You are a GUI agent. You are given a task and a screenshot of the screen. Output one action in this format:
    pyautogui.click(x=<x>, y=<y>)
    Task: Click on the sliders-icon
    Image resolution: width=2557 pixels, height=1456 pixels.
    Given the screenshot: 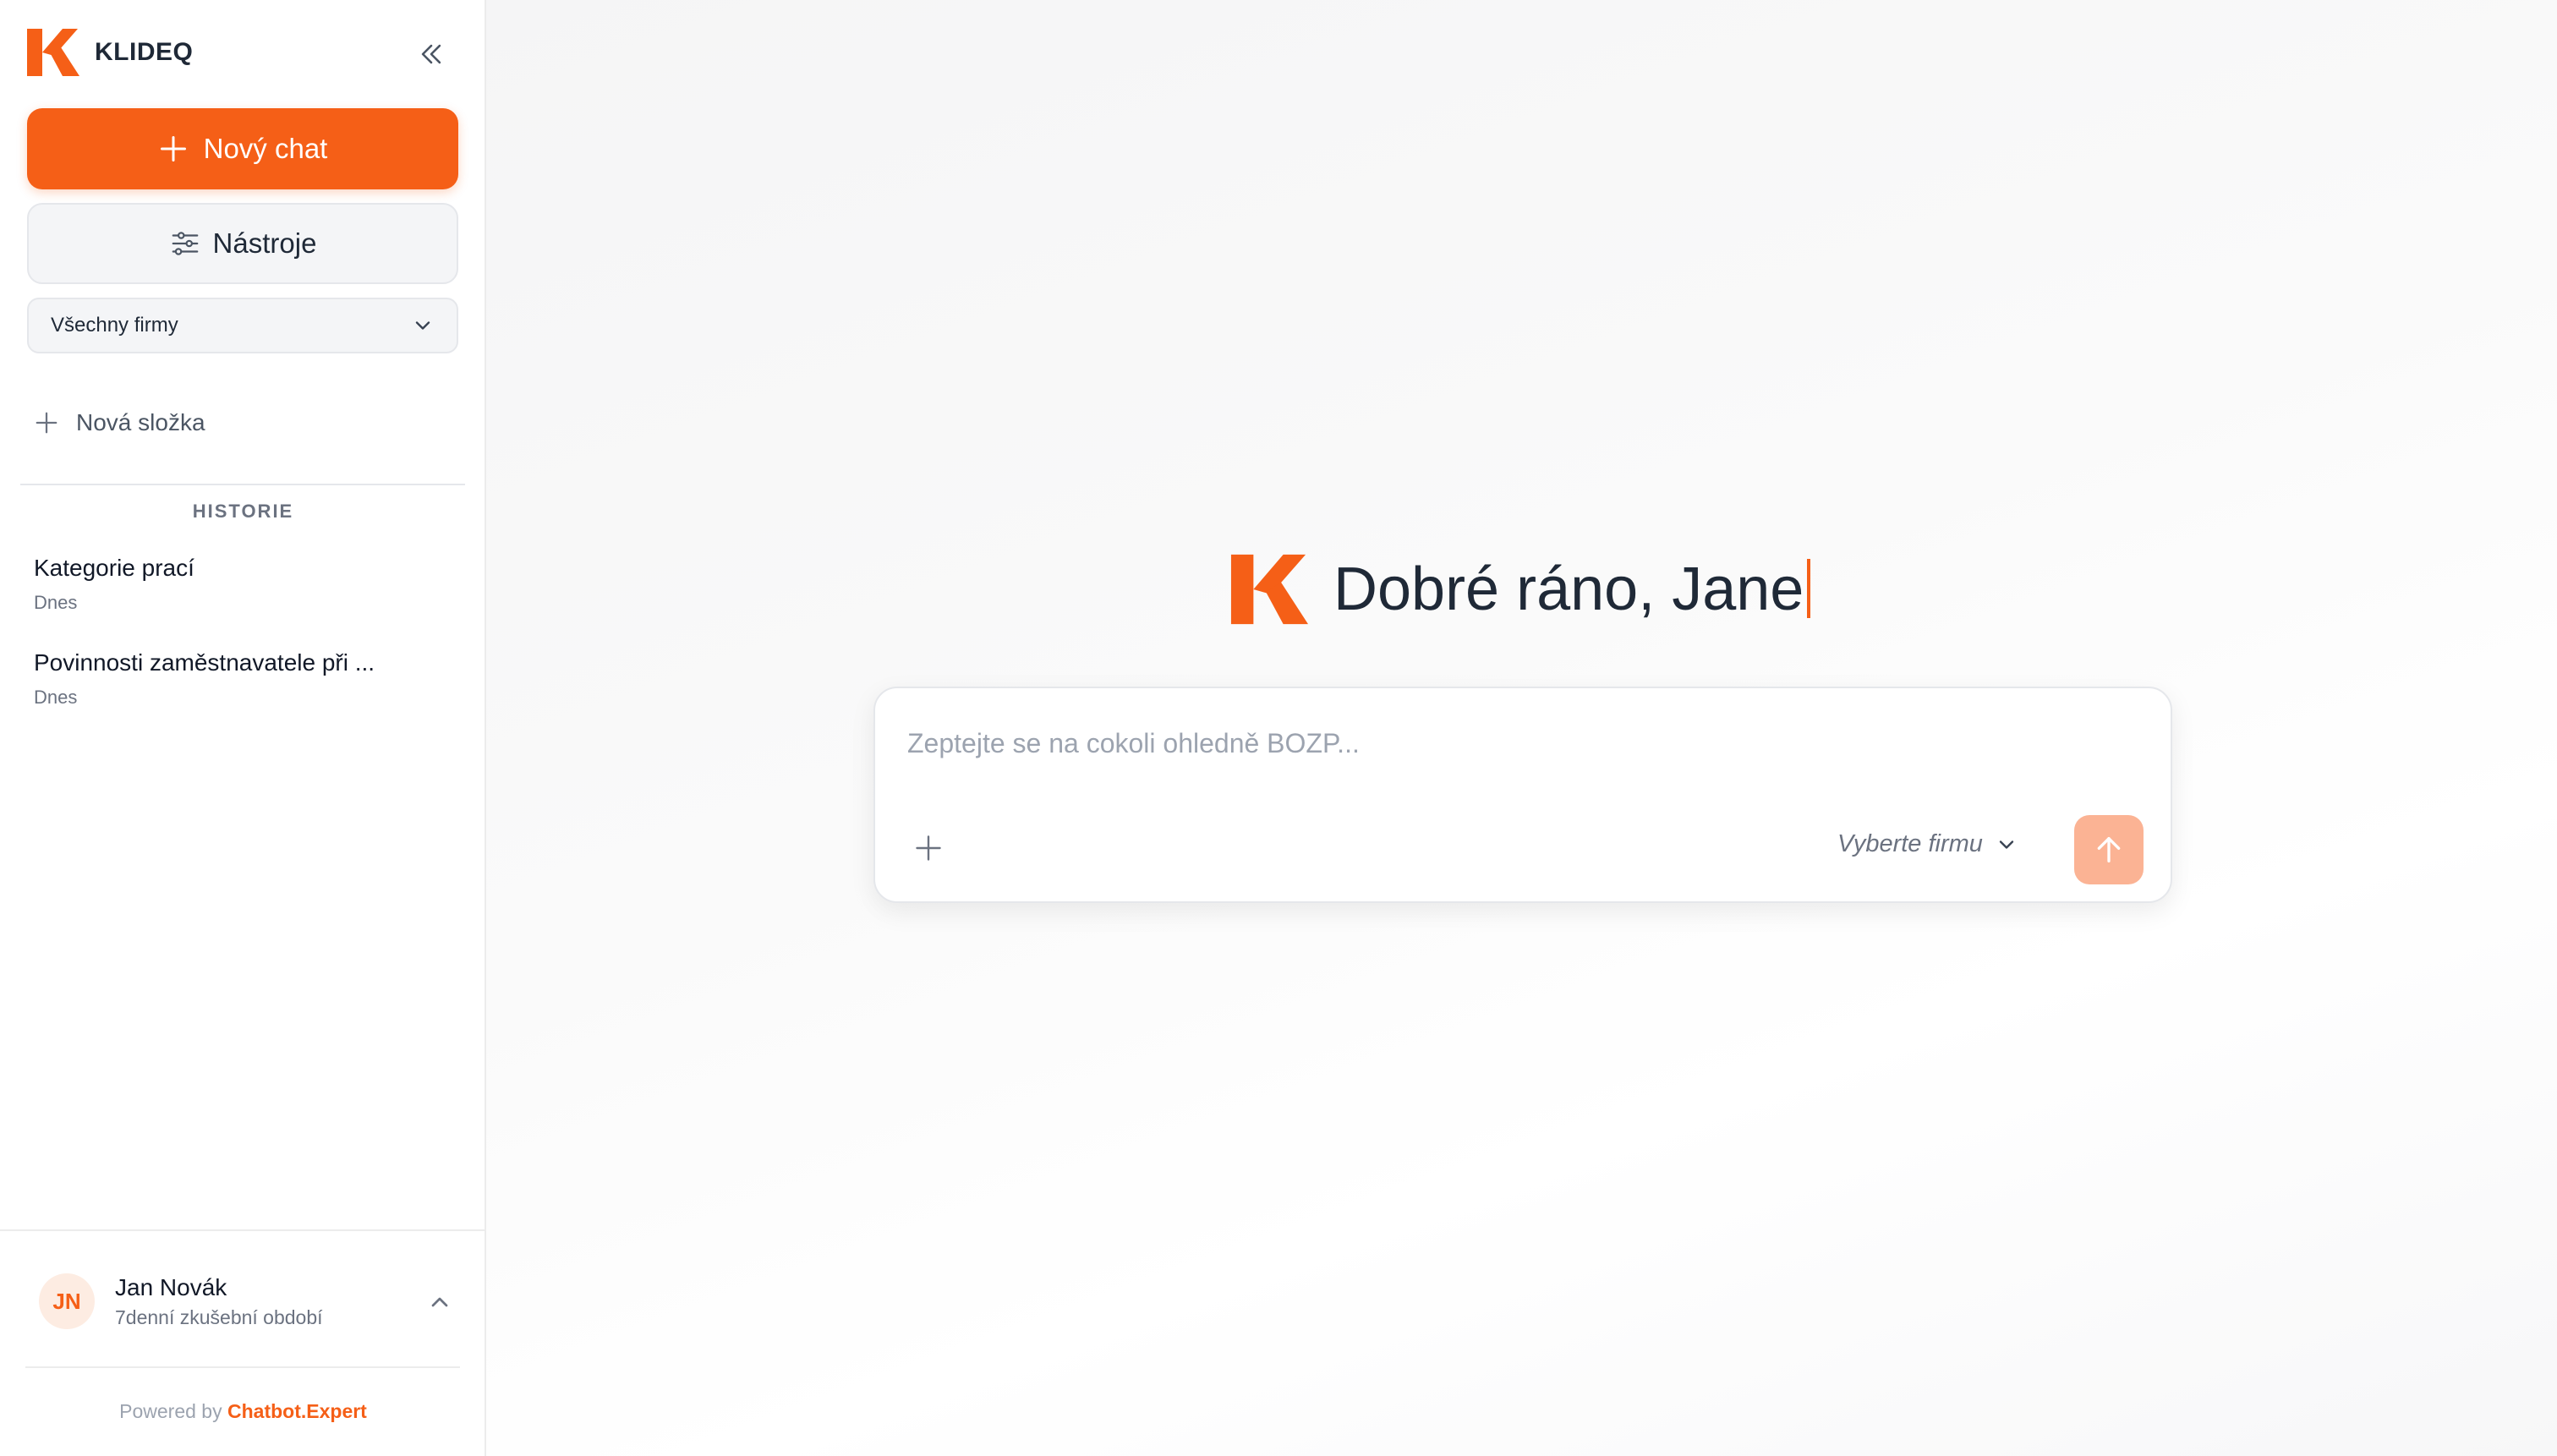 What is the action you would take?
    pyautogui.click(x=185, y=243)
    